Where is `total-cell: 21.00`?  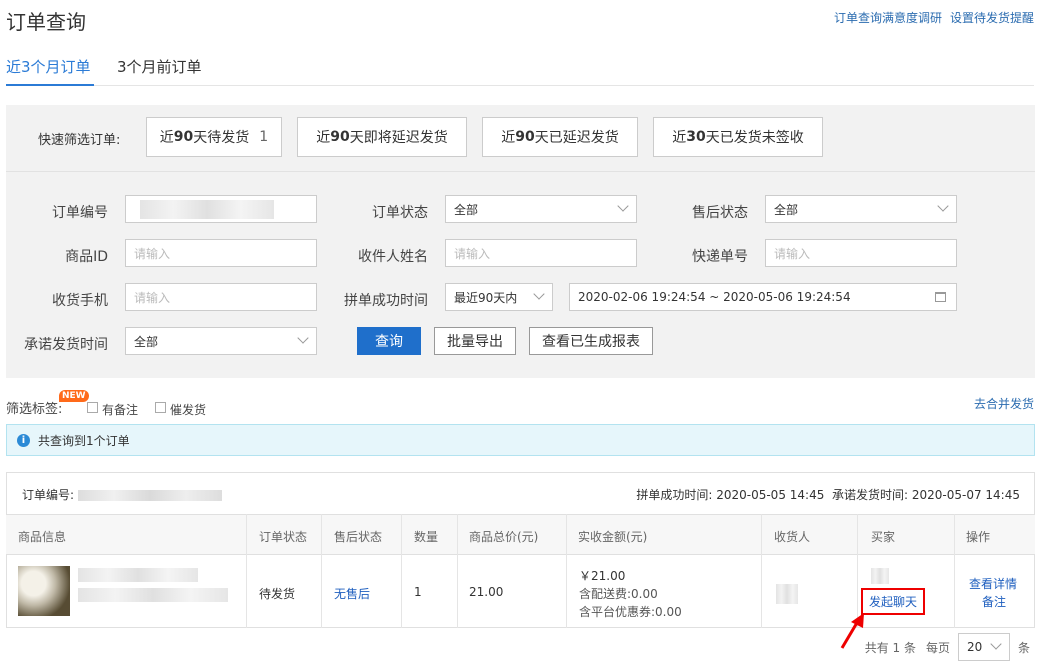 total-cell: 21.00 is located at coordinates (486, 592).